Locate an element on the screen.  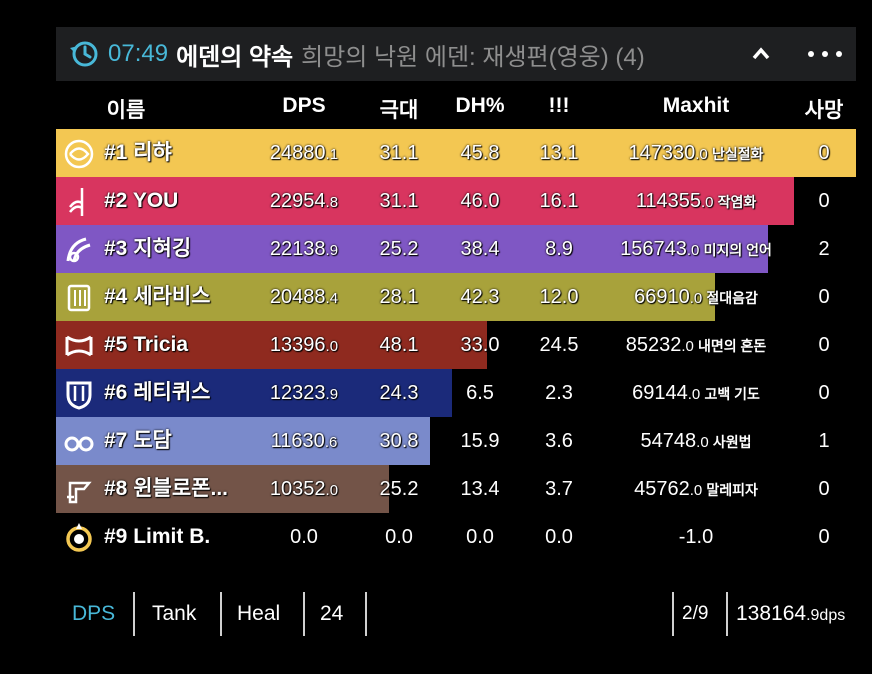
dh-value: 15.9 is located at coordinates (480, 441).